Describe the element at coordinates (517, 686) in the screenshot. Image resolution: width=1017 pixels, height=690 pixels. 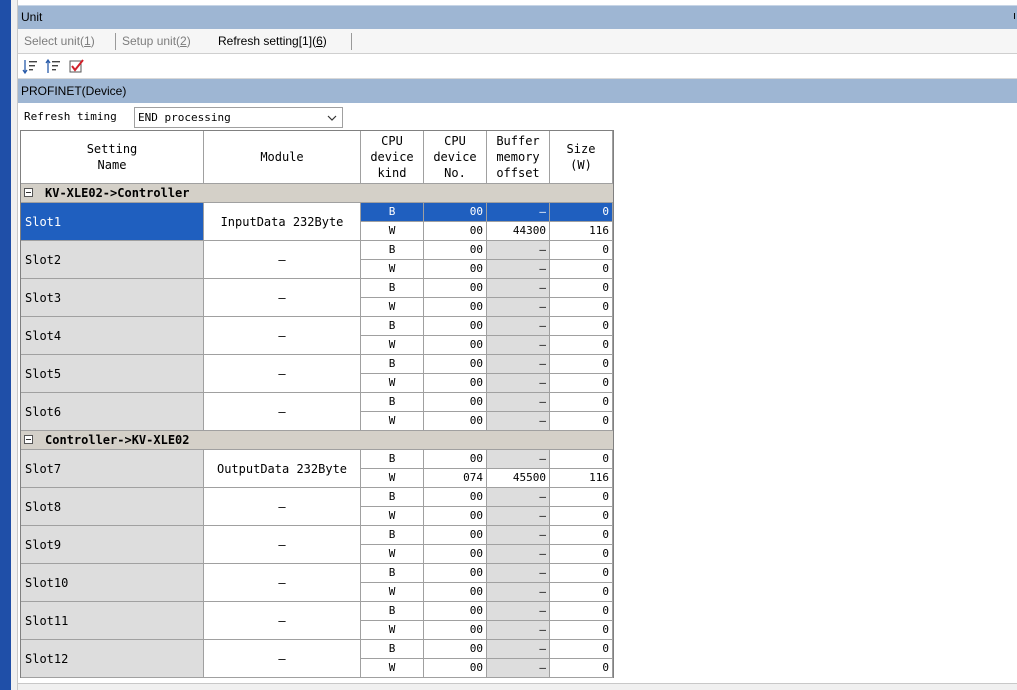
I see `horizontal-scrollbar` at that location.